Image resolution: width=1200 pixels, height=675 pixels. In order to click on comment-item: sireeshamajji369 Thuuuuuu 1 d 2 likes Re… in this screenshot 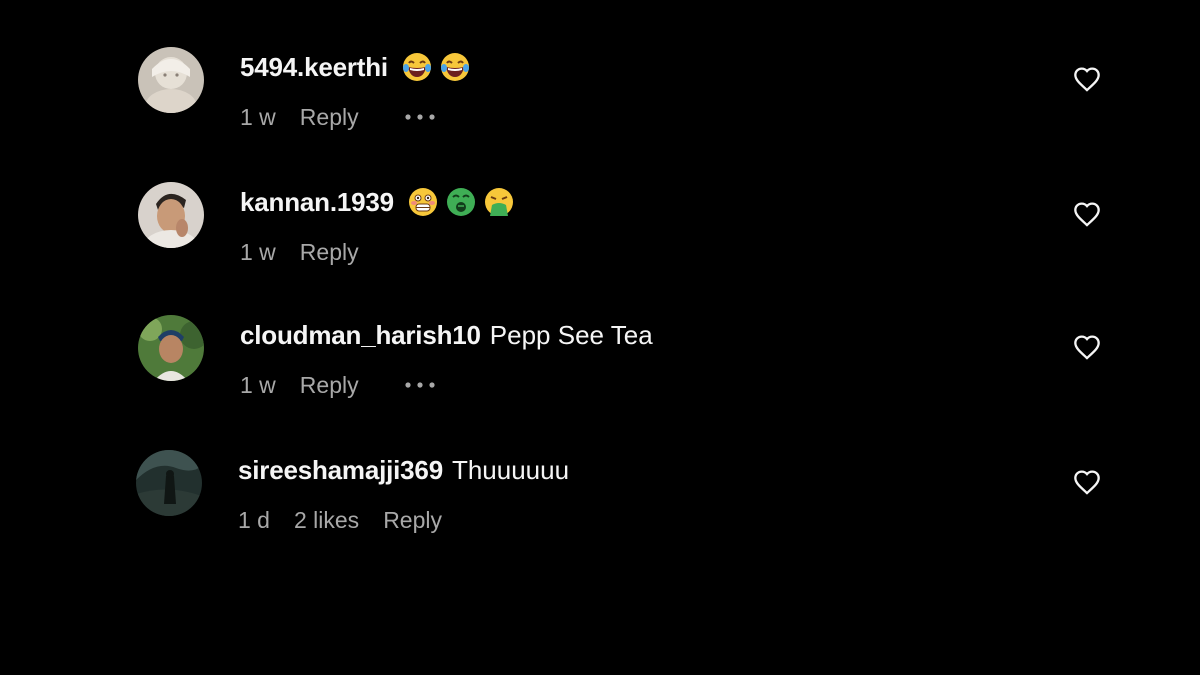, I will do `click(600, 493)`.